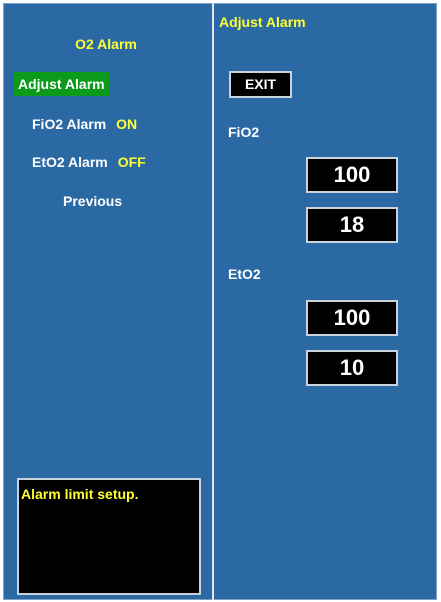 The width and height of the screenshot is (441, 602). Describe the element at coordinates (131, 162) in the screenshot. I see `eto2-alarm-state: OFF` at that location.